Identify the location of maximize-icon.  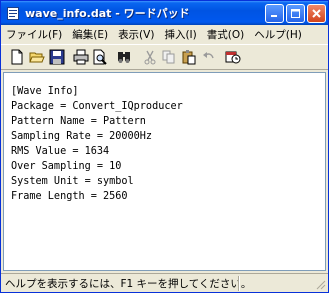
(295, 13).